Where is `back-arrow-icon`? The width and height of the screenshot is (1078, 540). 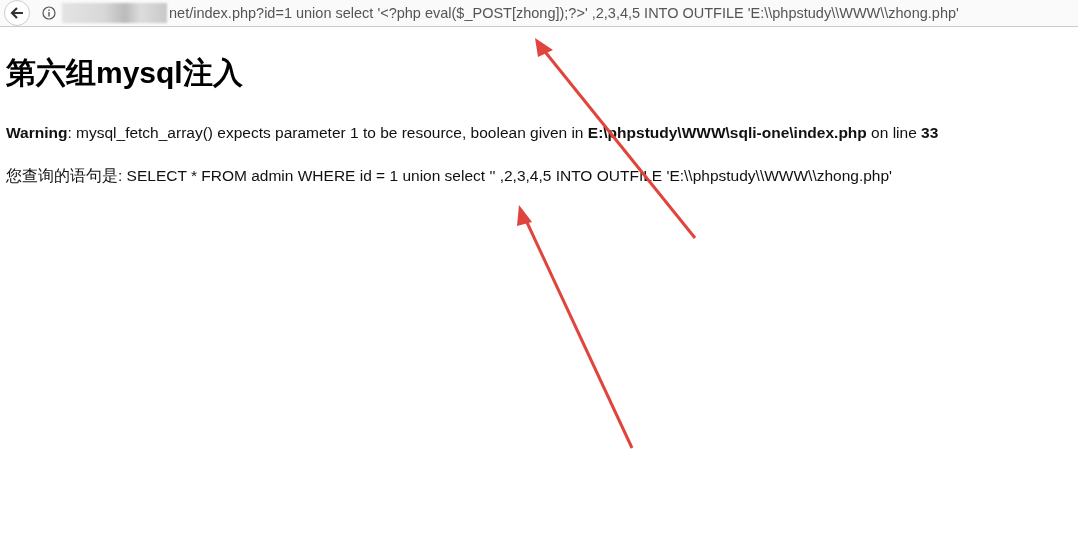
back-arrow-icon is located at coordinates (17, 13).